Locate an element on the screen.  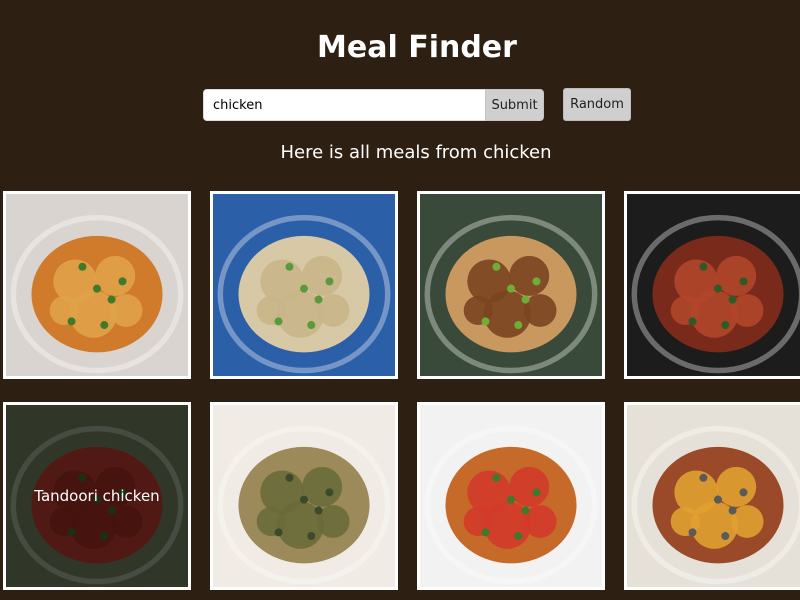
meal-name: Tandoori chicken is located at coordinates (97, 496).